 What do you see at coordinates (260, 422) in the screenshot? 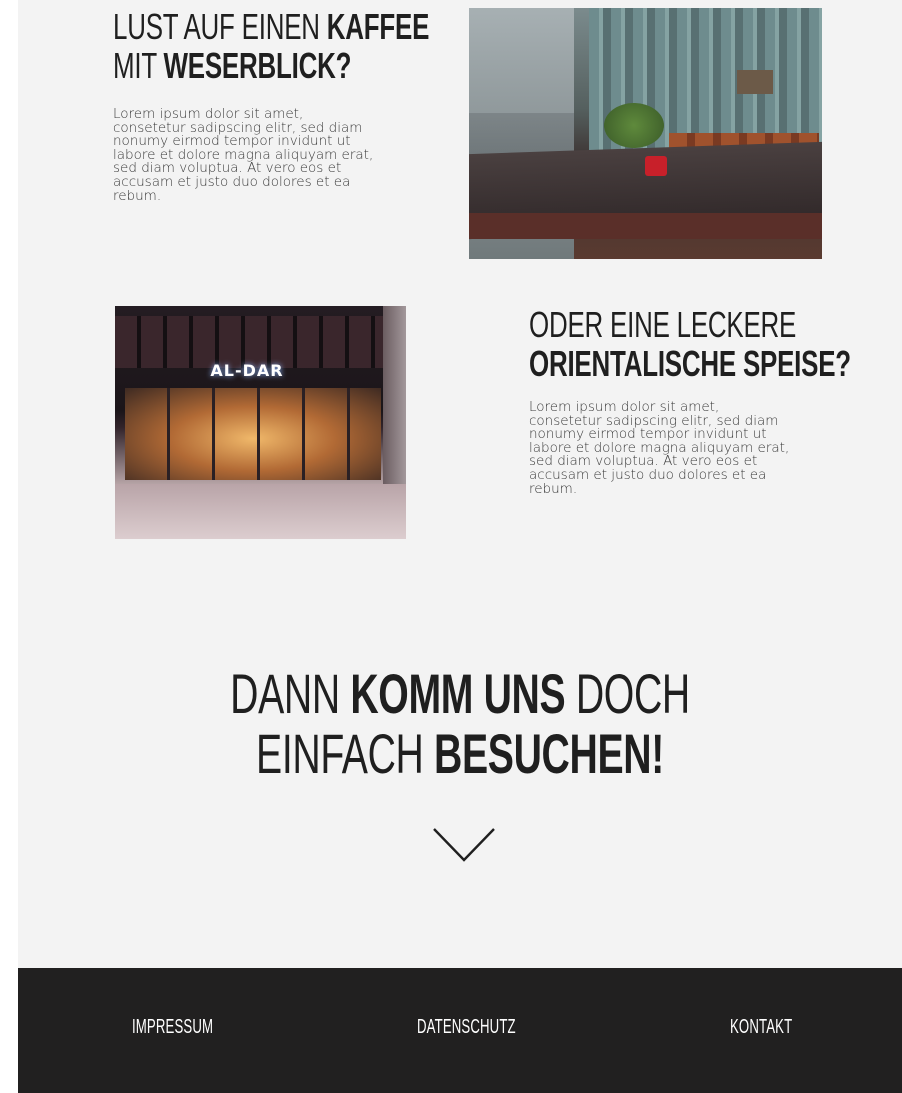
I see `restaurant-exterior-photo: AL-DAR` at bounding box center [260, 422].